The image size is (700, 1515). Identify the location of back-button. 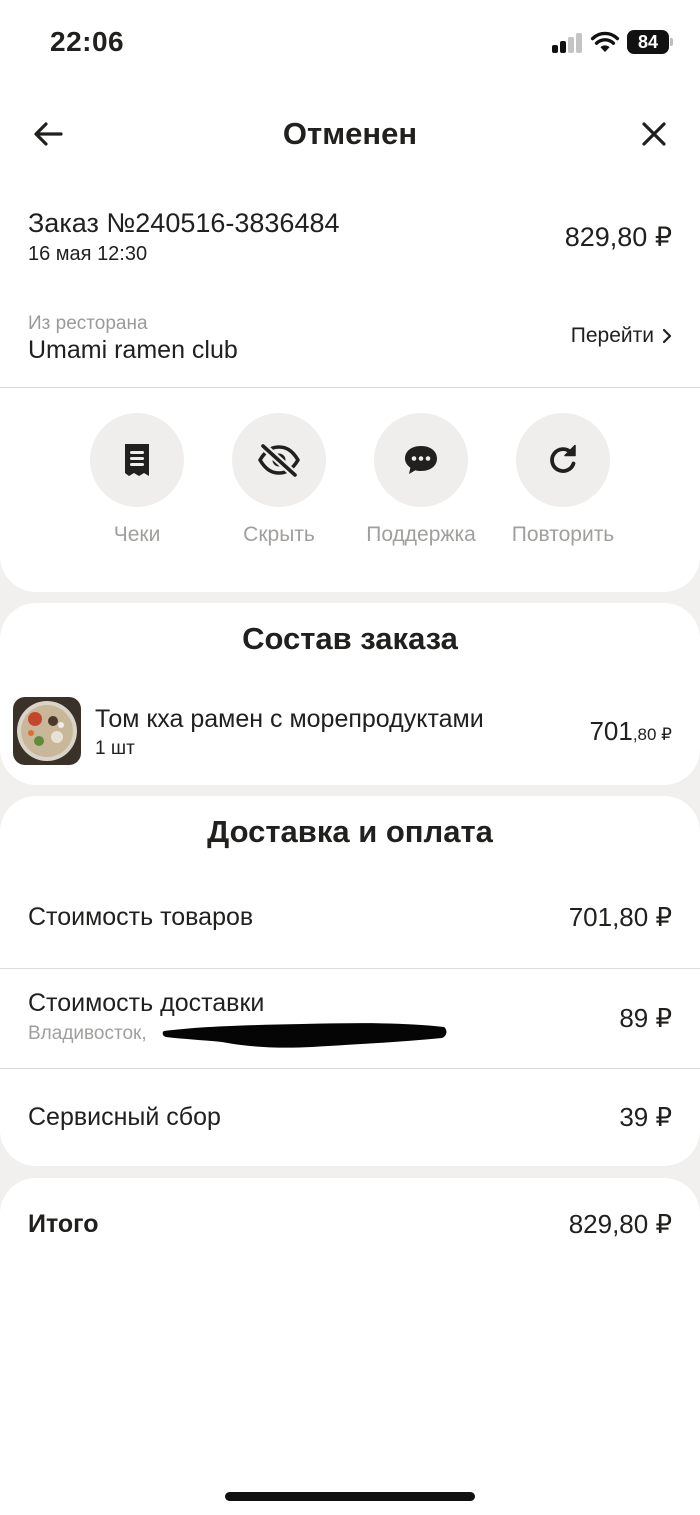
(48, 134).